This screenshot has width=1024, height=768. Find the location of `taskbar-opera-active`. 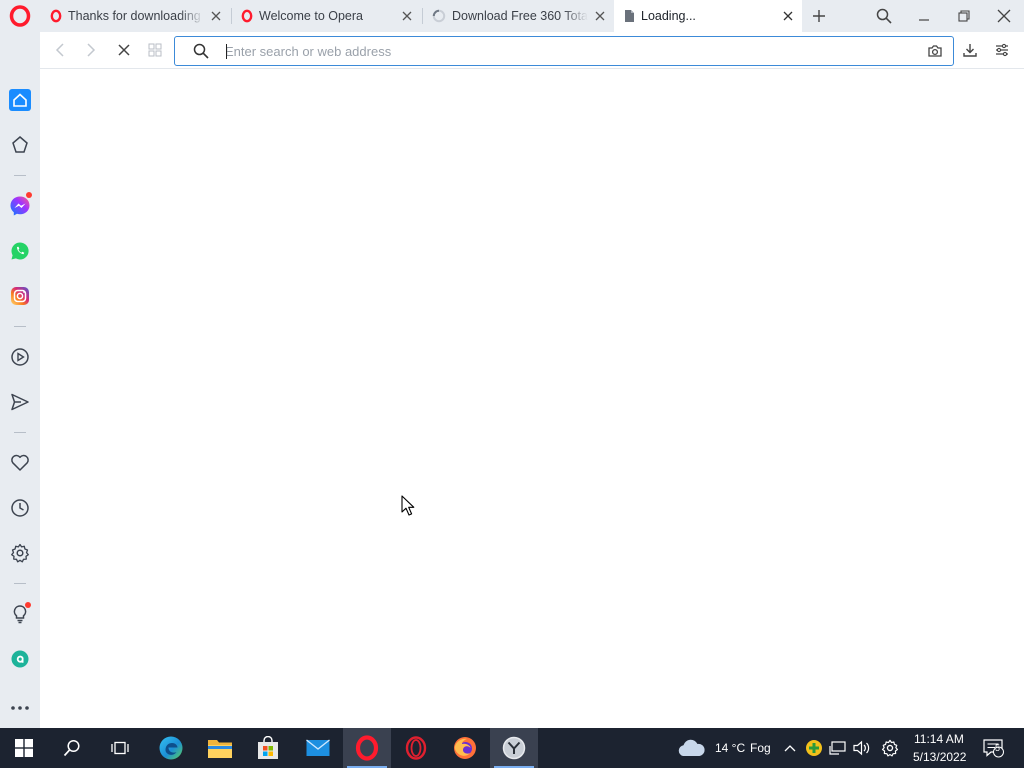

taskbar-opera-active is located at coordinates (367, 748).